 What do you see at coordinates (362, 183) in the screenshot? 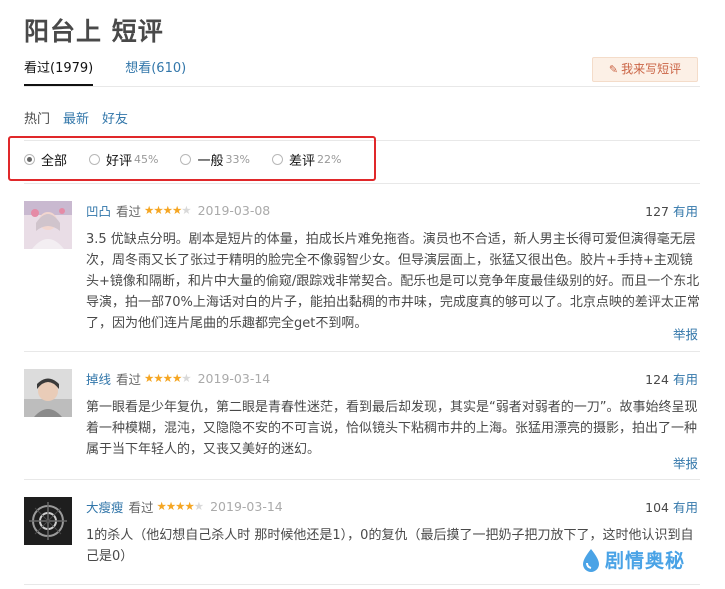
I see `filter-divider` at bounding box center [362, 183].